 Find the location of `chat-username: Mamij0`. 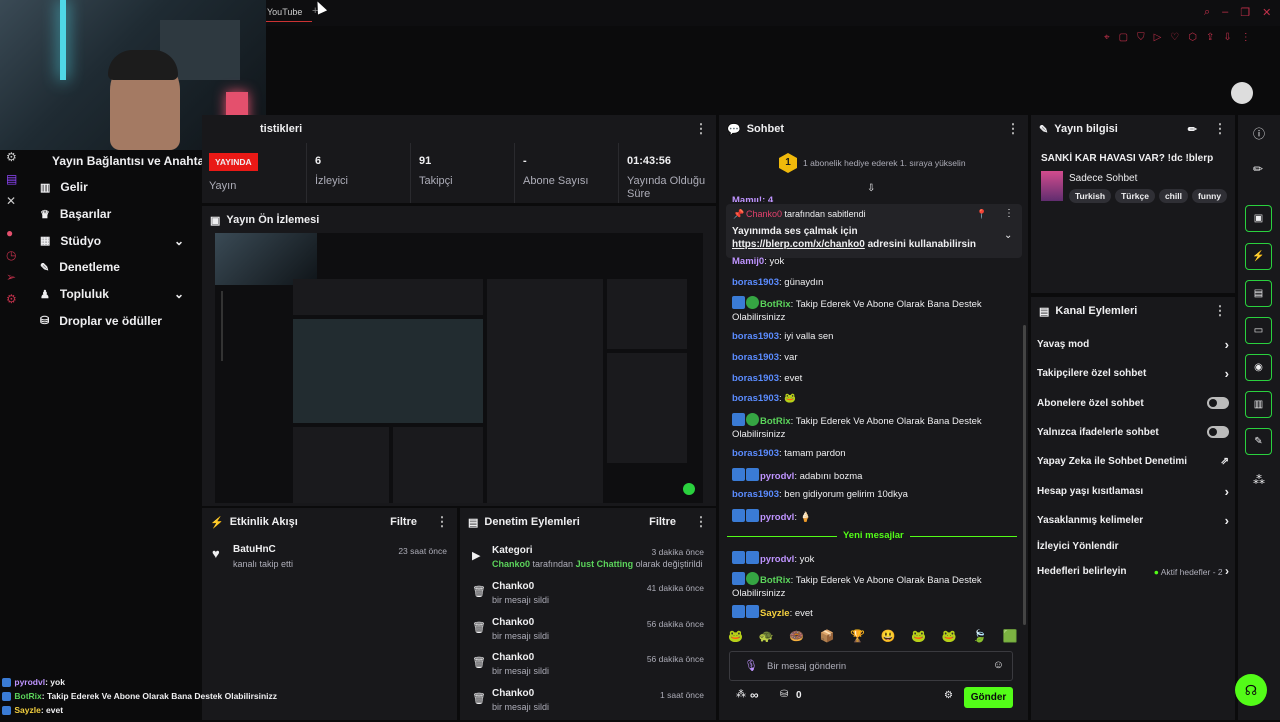

chat-username: Mamij0 is located at coordinates (748, 261).